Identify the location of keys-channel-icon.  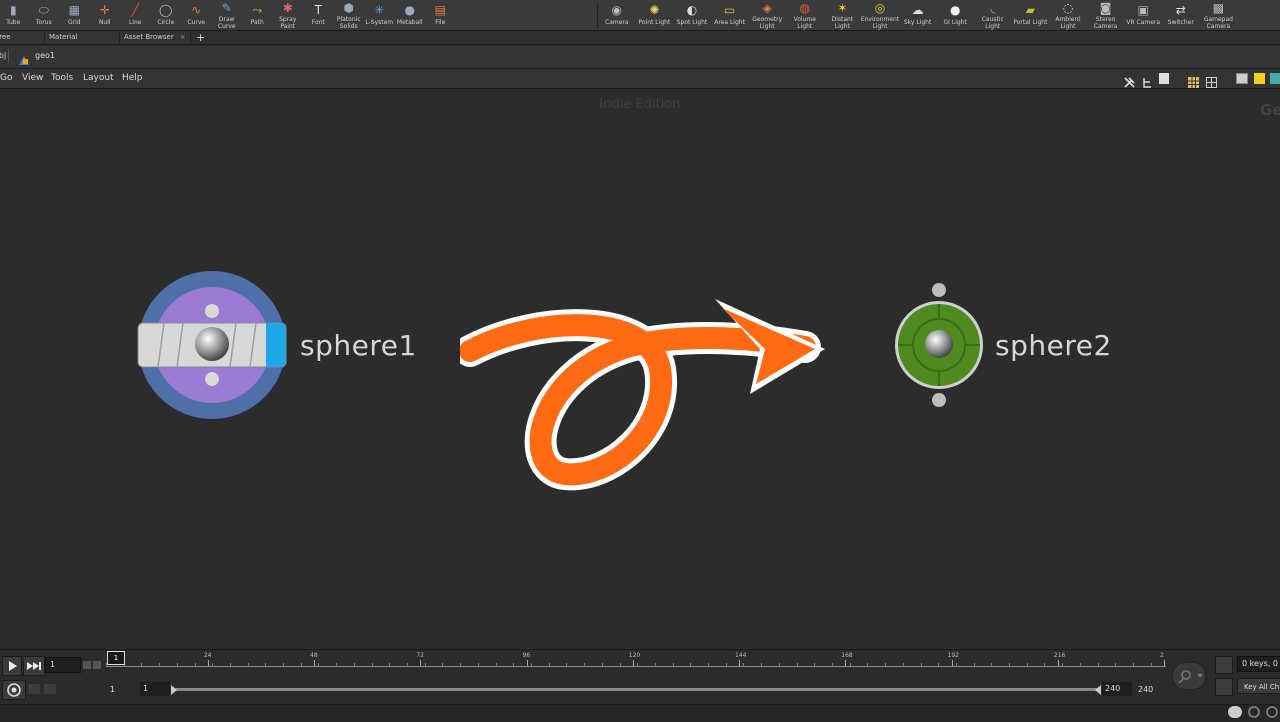
(1224, 665).